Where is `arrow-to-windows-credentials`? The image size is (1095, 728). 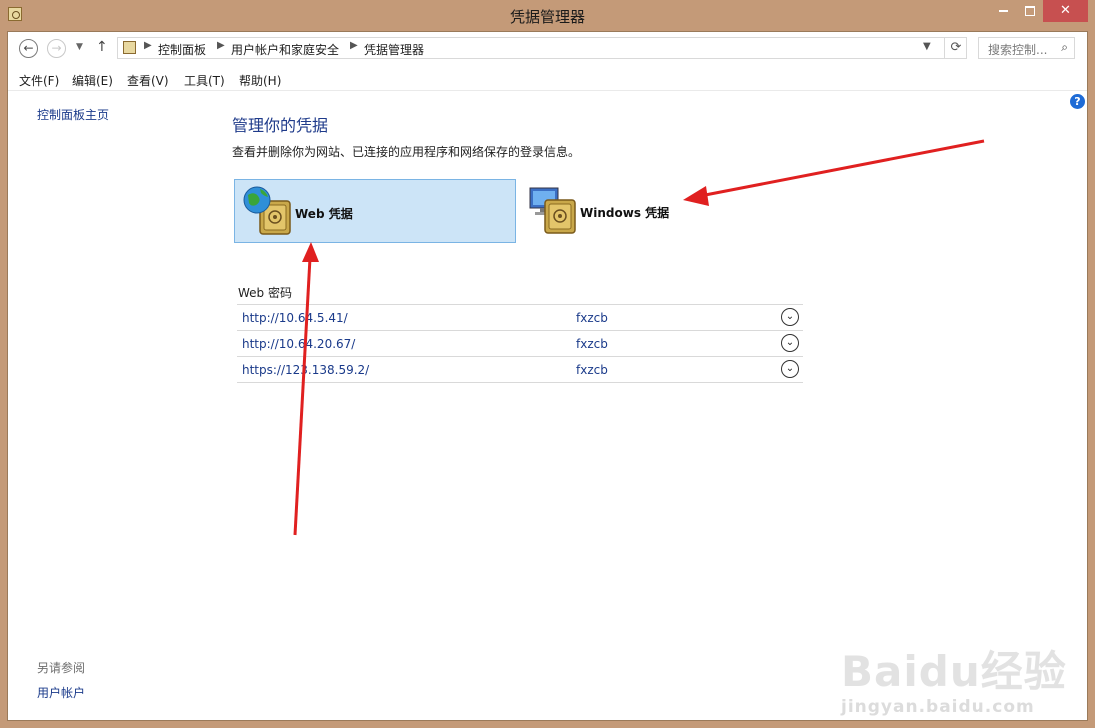 arrow-to-windows-credentials is located at coordinates (842, 168).